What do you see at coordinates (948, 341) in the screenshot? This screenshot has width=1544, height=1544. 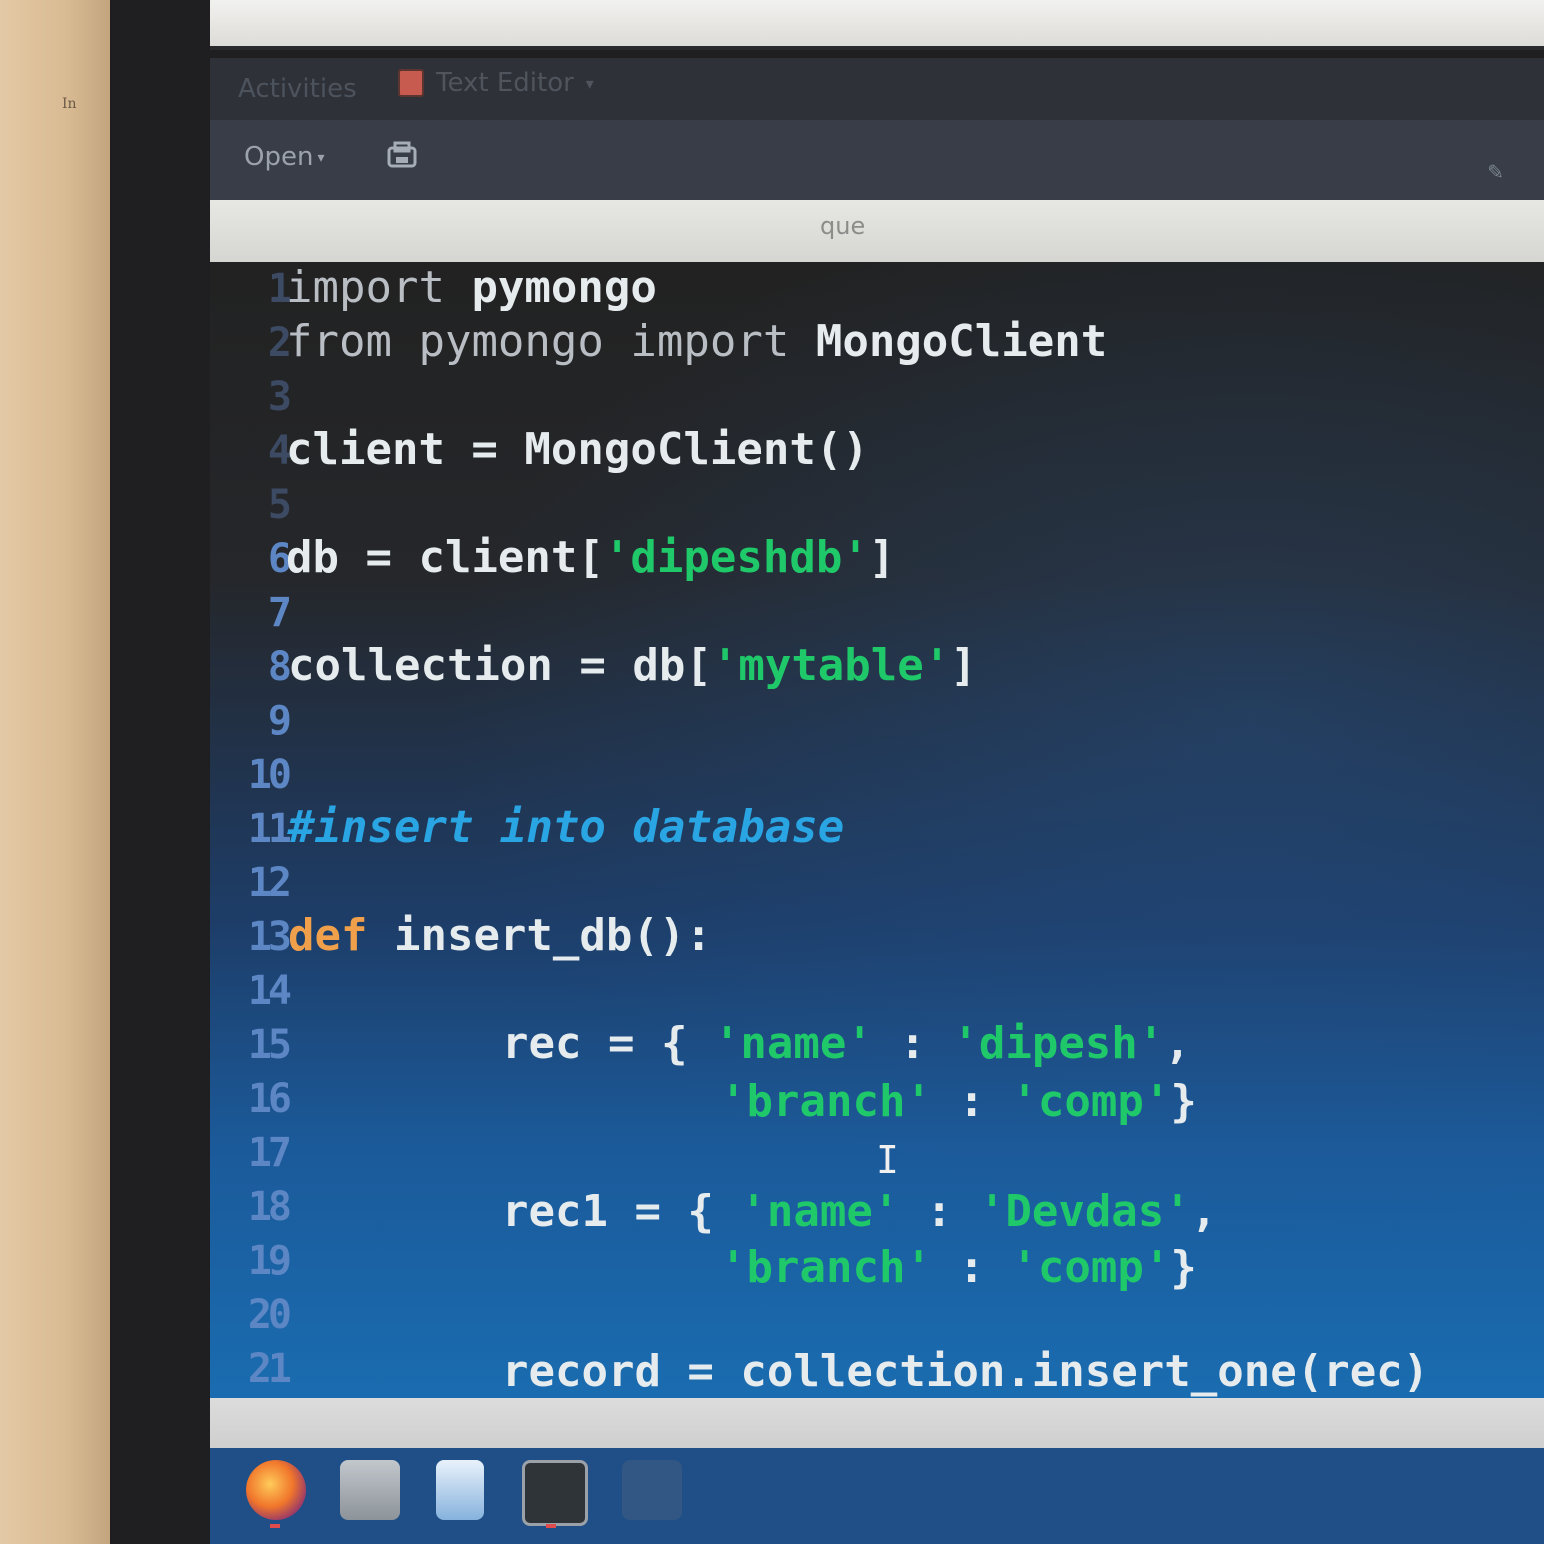 I see `code-text: MongoClient` at bounding box center [948, 341].